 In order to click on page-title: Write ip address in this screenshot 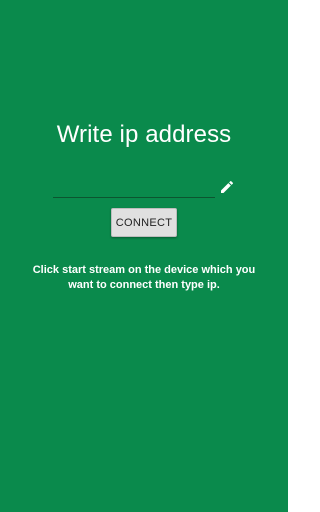, I will do `click(144, 134)`.